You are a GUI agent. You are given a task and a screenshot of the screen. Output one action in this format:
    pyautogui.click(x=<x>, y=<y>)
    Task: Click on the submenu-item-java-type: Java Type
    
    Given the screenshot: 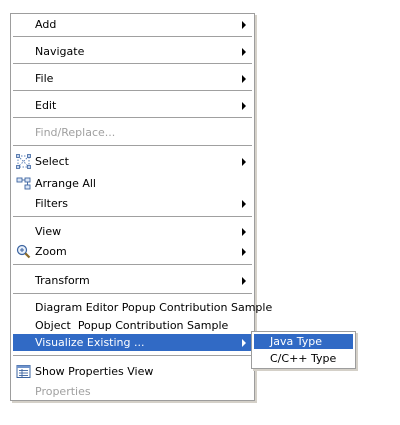 What is the action you would take?
    pyautogui.click(x=303, y=341)
    